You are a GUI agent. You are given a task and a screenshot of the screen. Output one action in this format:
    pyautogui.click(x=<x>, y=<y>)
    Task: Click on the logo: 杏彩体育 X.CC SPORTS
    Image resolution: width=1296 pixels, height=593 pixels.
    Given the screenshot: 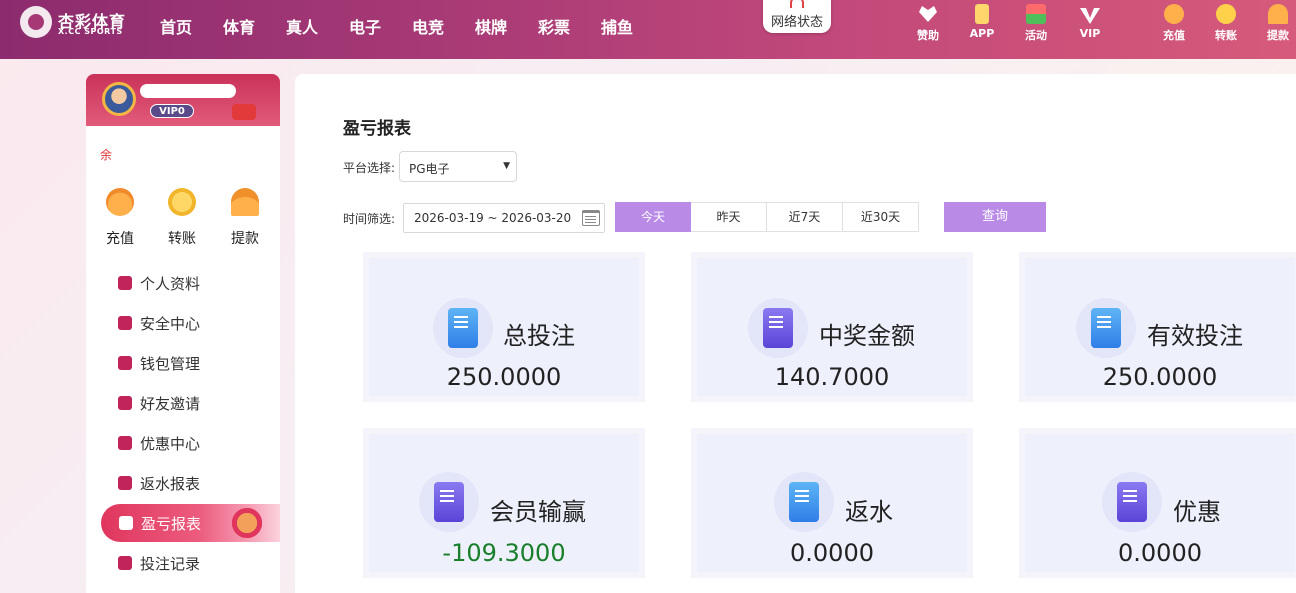 What is the action you would take?
    pyautogui.click(x=75, y=24)
    